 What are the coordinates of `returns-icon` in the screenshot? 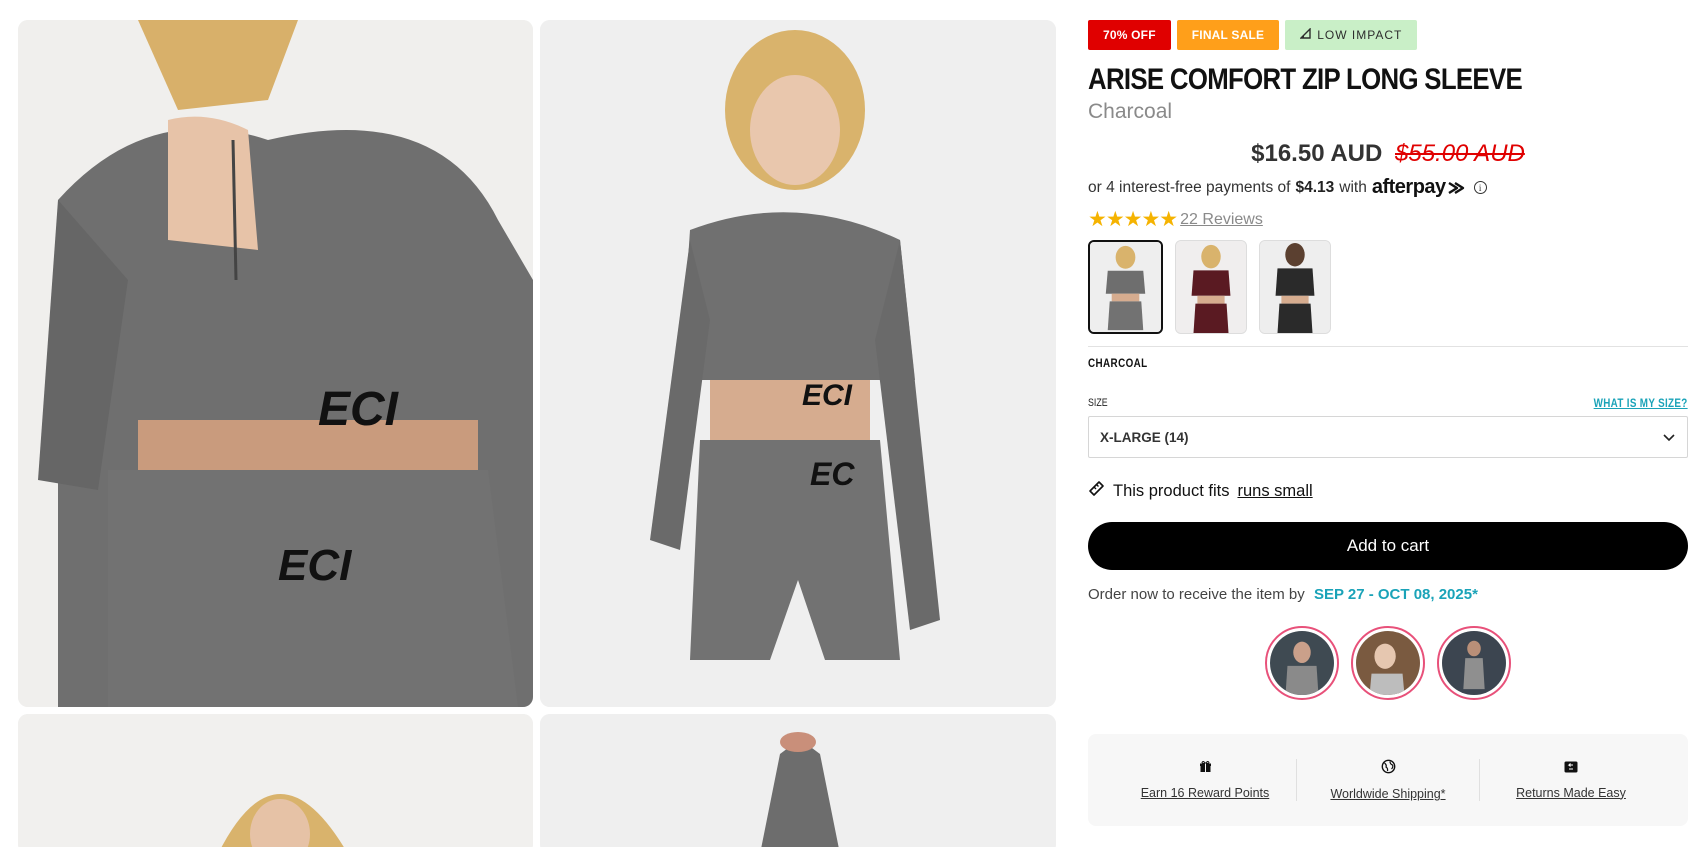 It's located at (1571, 768).